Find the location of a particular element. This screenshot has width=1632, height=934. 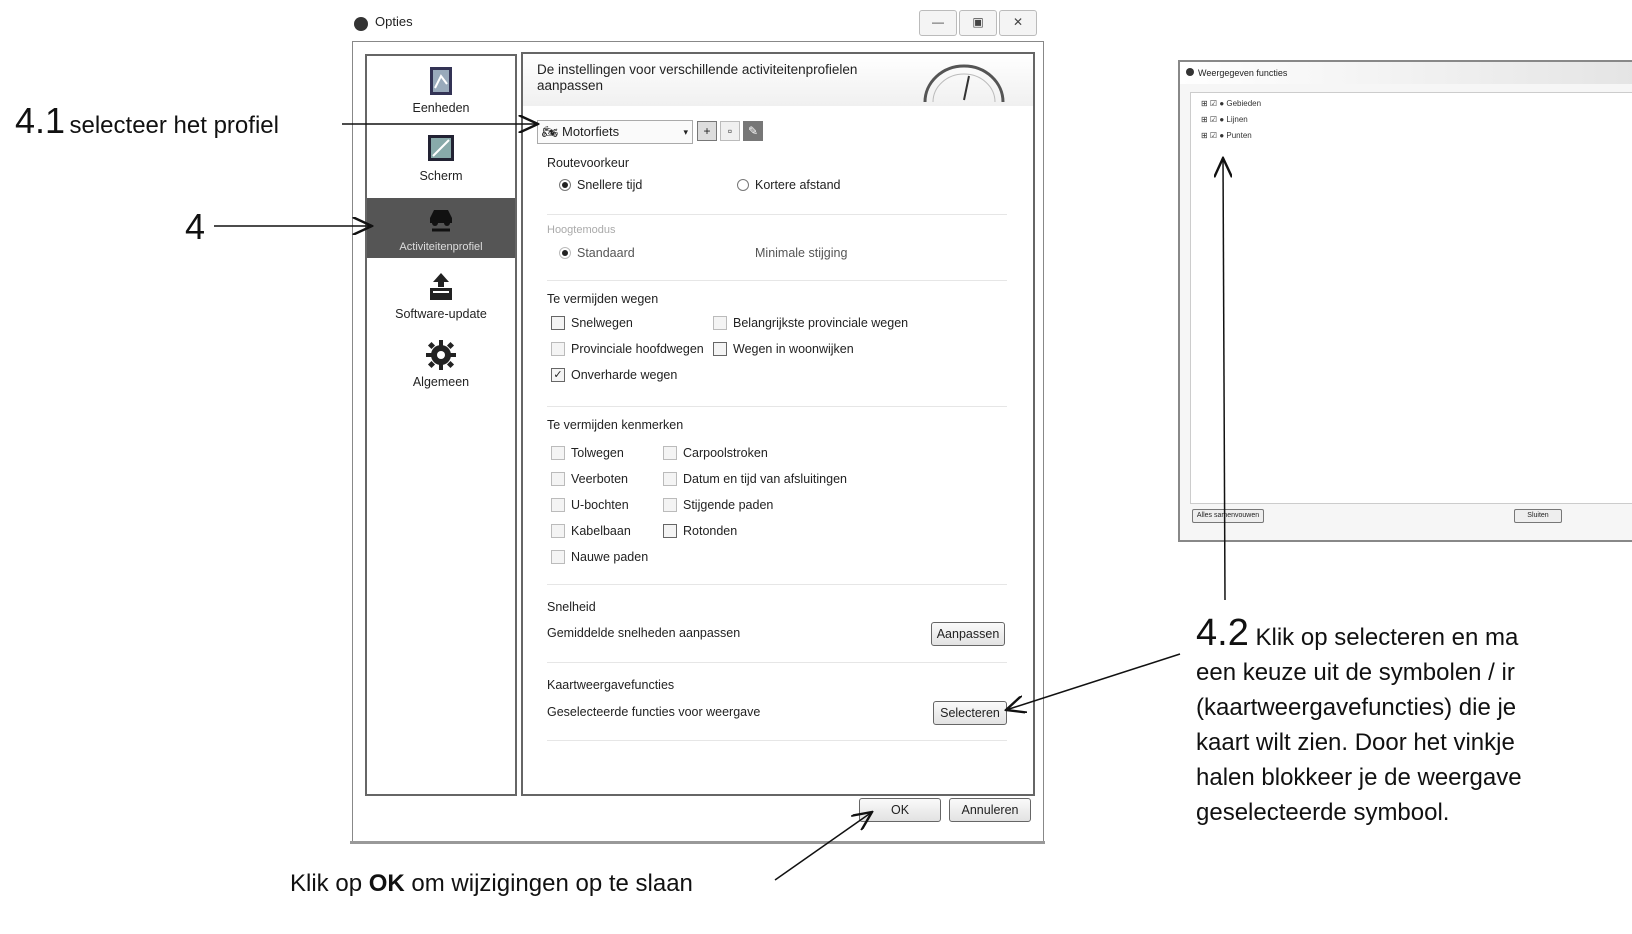

arrow-to-features-tree is located at coordinates (1224, 379).